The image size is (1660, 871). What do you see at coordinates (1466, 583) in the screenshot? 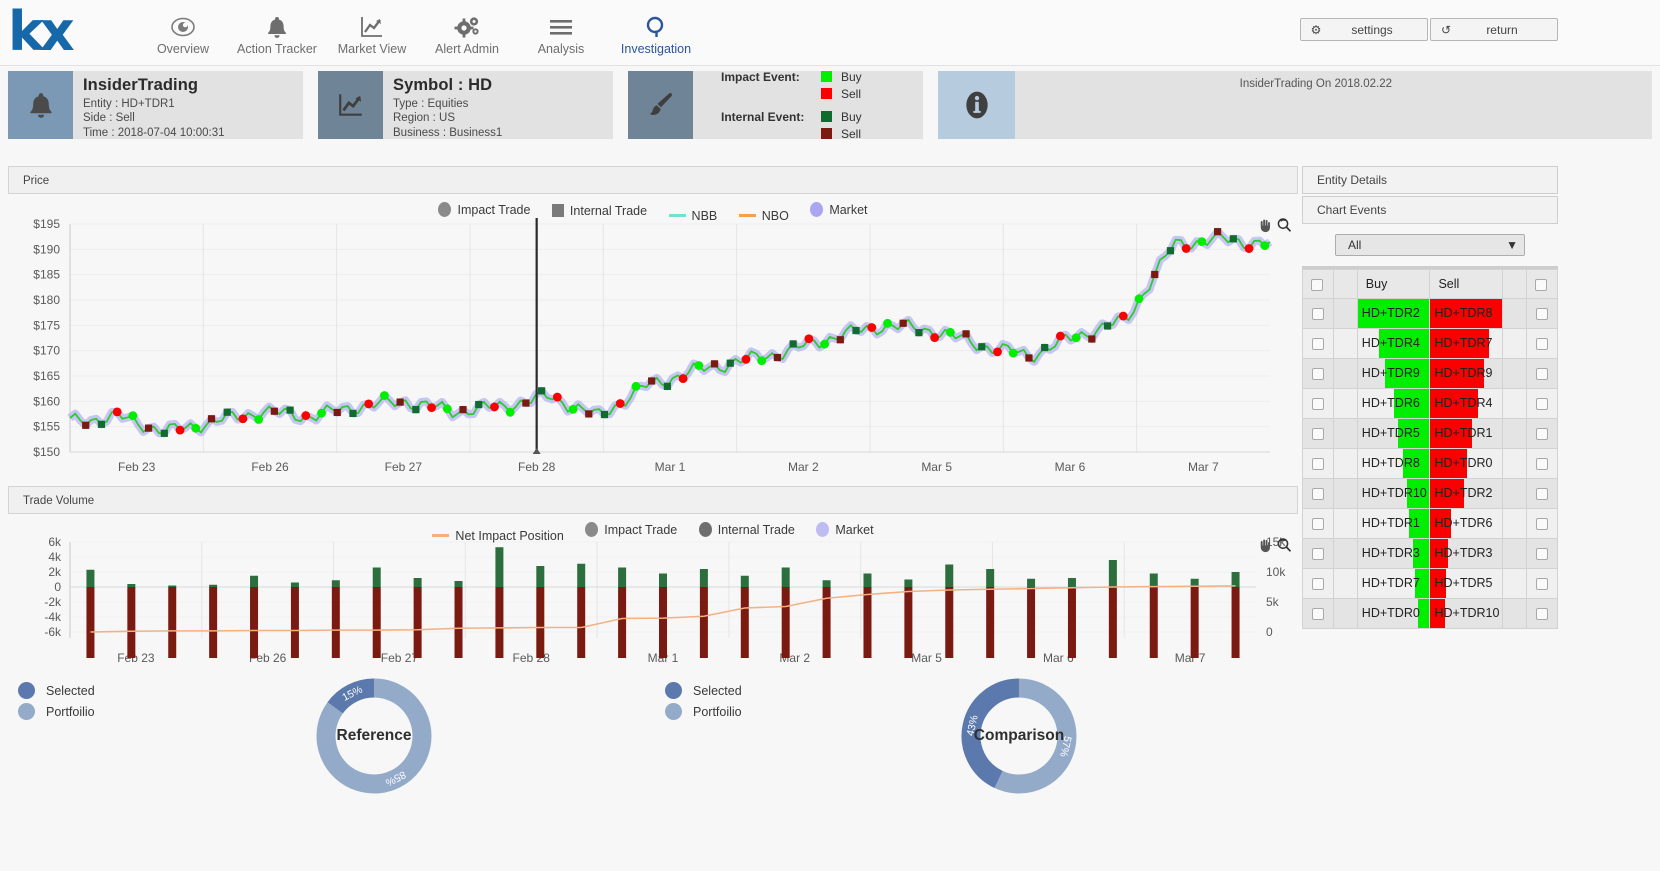
I see `sell-cell: HD+TDR5` at bounding box center [1466, 583].